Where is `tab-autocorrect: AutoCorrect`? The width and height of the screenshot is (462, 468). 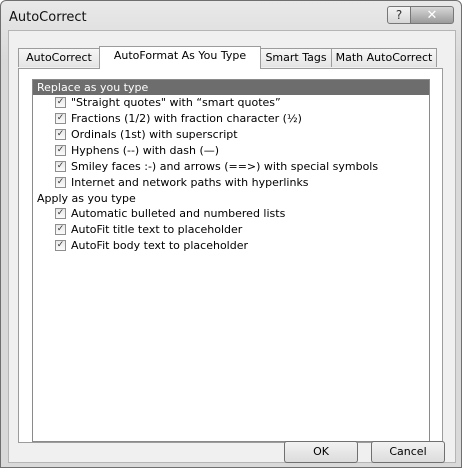 tab-autocorrect: AutoCorrect is located at coordinates (59, 57).